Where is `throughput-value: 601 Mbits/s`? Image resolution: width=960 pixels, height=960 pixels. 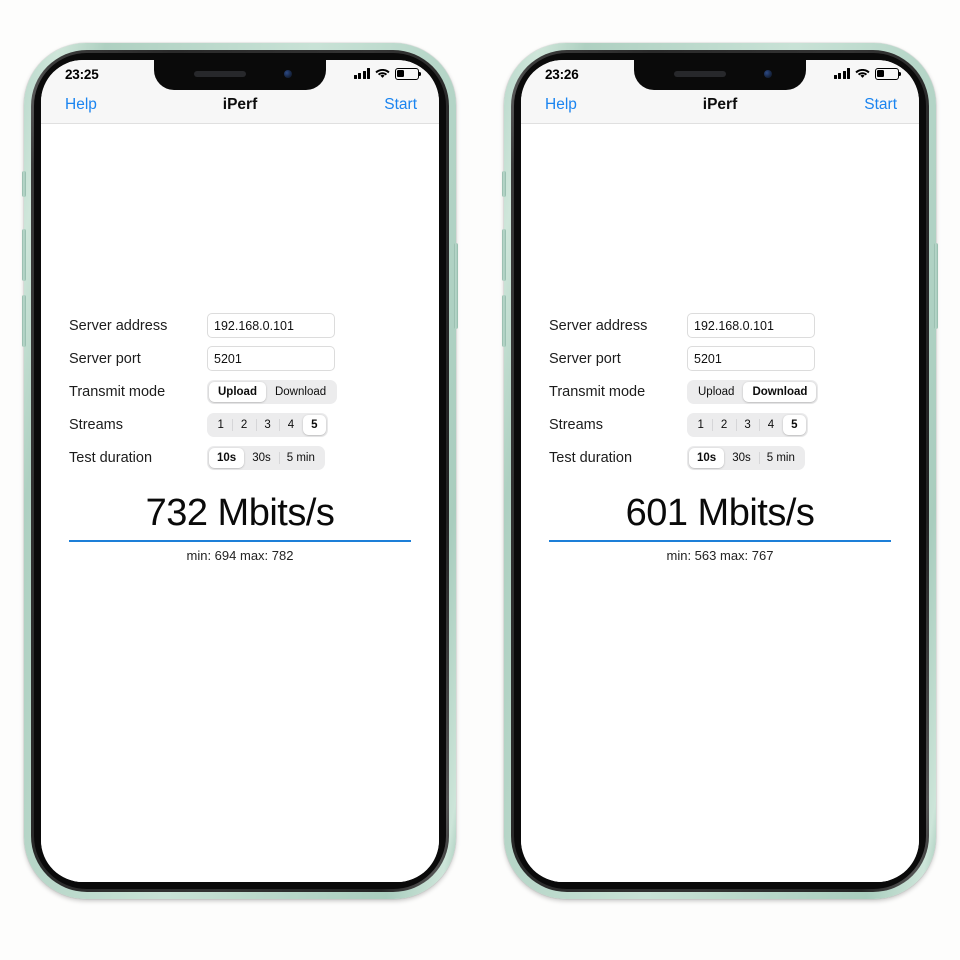
throughput-value: 601 Mbits/s is located at coordinates (720, 513).